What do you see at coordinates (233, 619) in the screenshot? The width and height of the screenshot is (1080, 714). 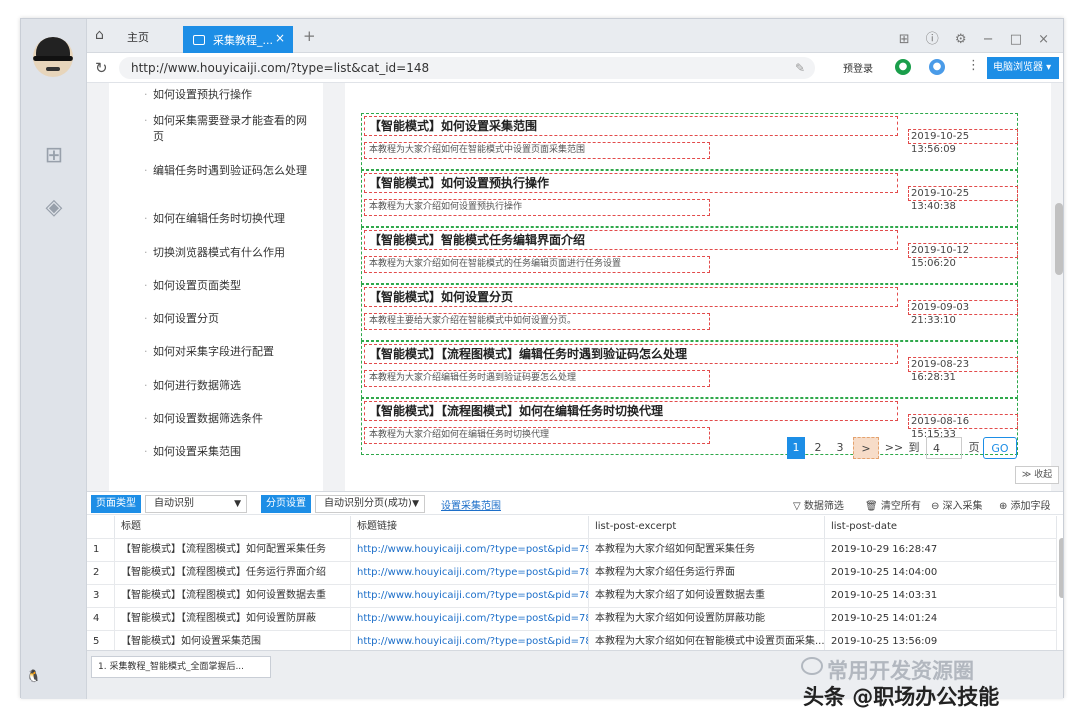 I see `cell-title: 【智能模式】【流程图模式】如何设置防屏蔽` at bounding box center [233, 619].